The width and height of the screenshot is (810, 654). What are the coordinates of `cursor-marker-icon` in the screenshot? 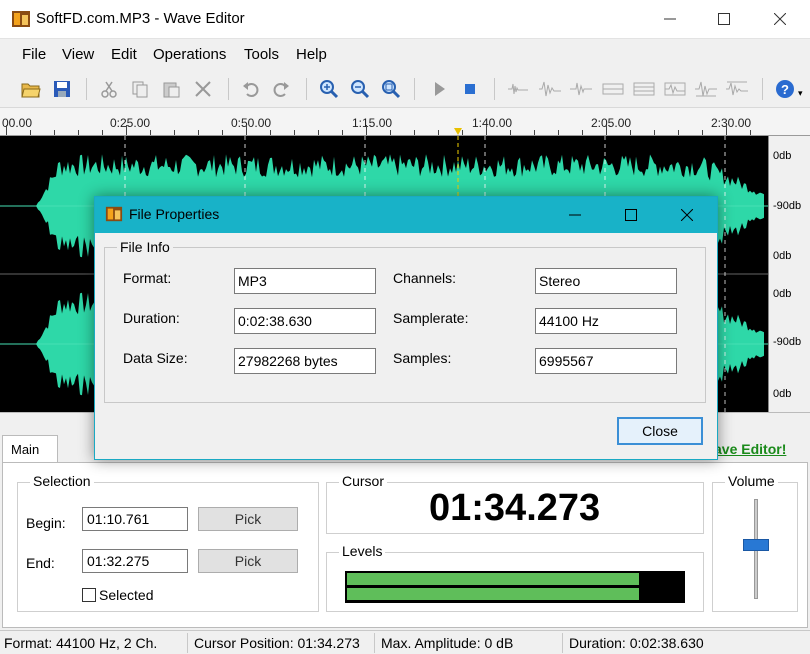 It's located at (458, 131).